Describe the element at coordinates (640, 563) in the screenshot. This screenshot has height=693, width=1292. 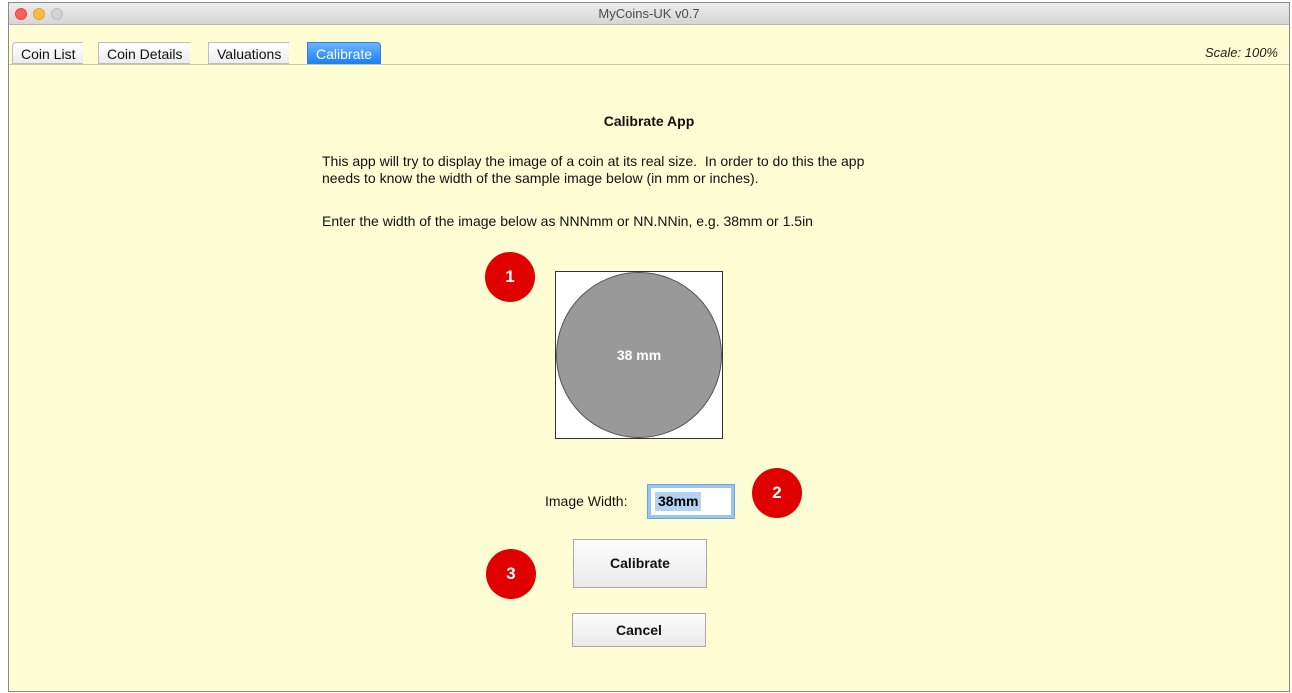
I see `calibrate-button: Calibrate` at that location.